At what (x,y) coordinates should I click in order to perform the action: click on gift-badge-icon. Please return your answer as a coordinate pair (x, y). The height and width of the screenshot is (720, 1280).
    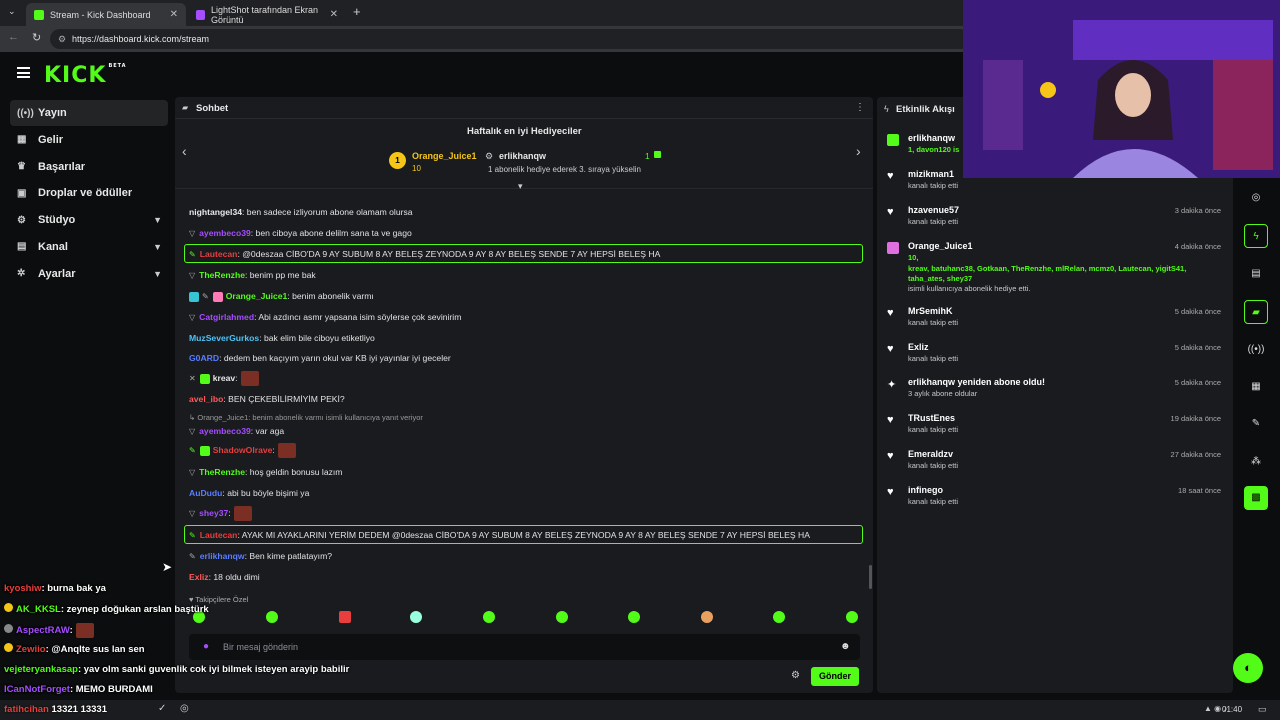
    Looking at the image, I should click on (217, 296).